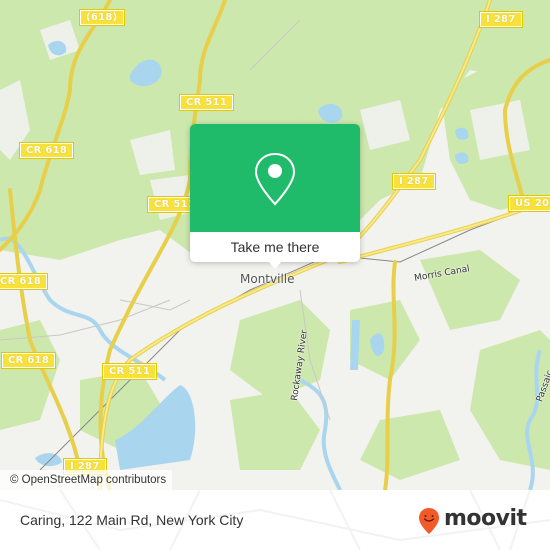 This screenshot has width=550, height=550. I want to click on location-pin-icon, so click(275, 179).